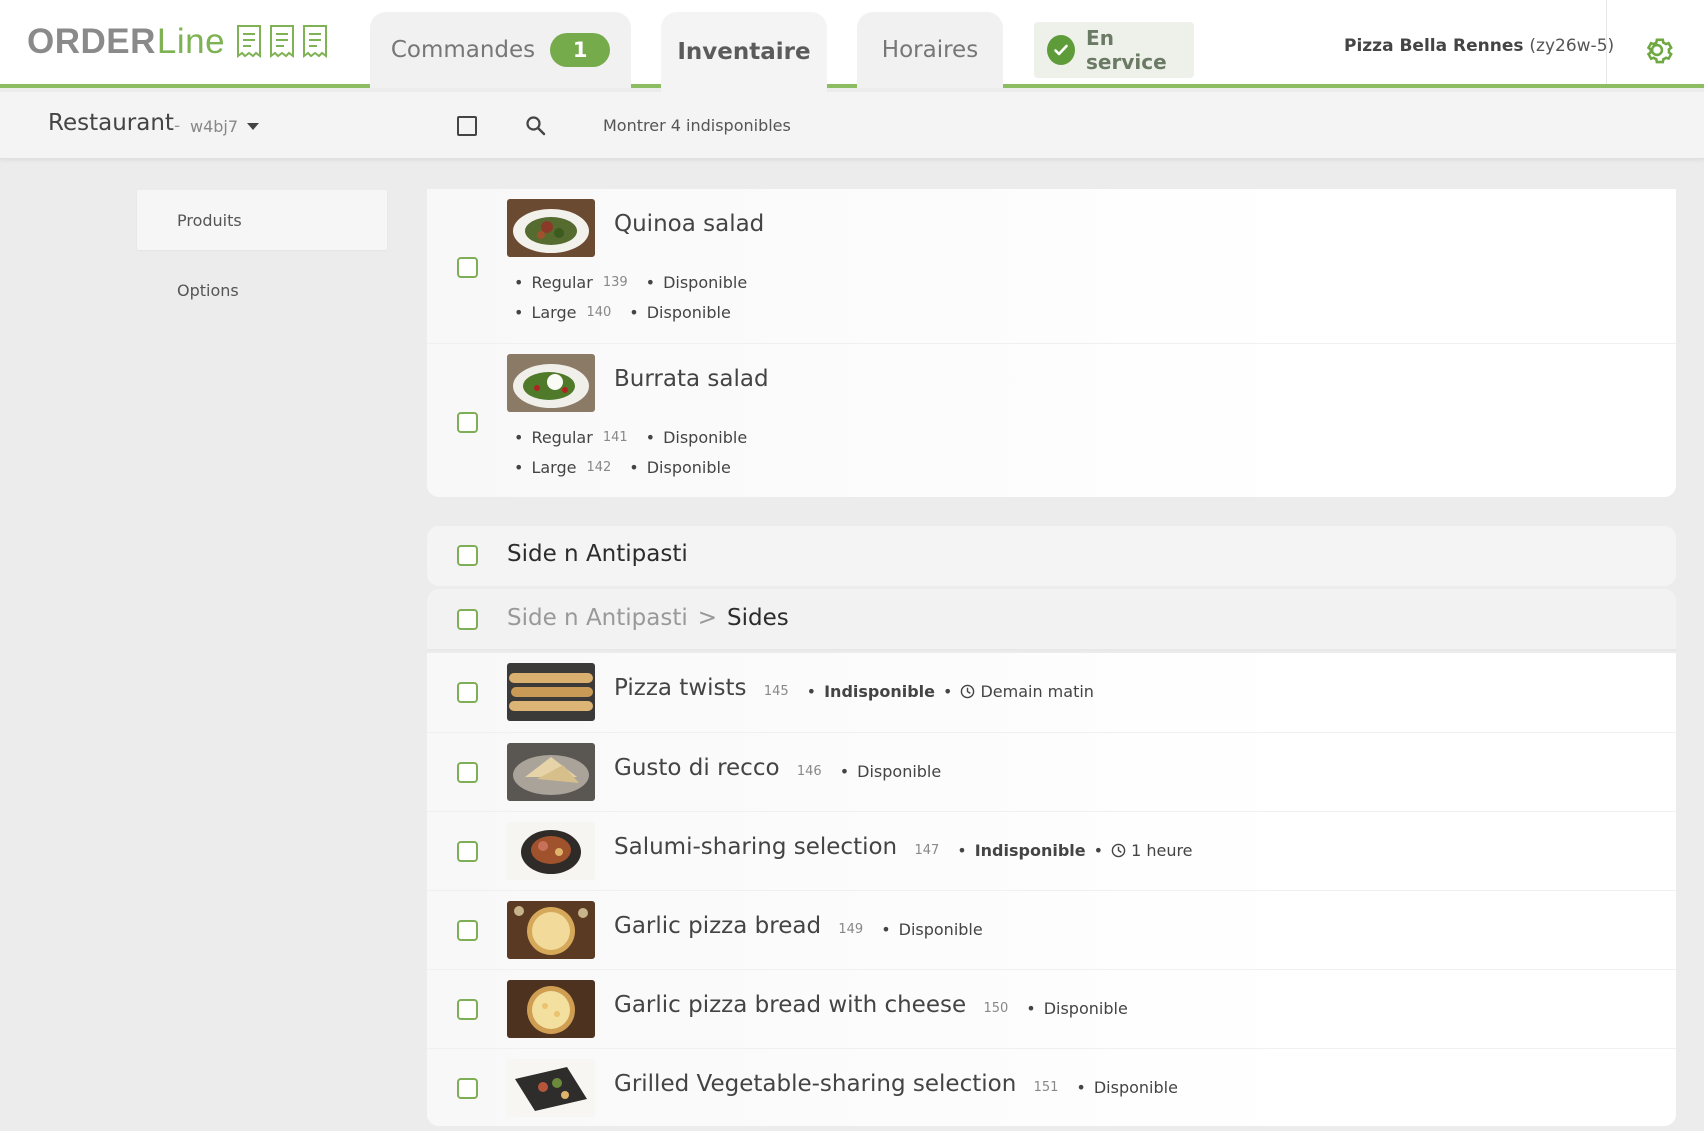 The width and height of the screenshot is (1704, 1131). What do you see at coordinates (111, 123) in the screenshot?
I see `store-selector: Restaurant` at bounding box center [111, 123].